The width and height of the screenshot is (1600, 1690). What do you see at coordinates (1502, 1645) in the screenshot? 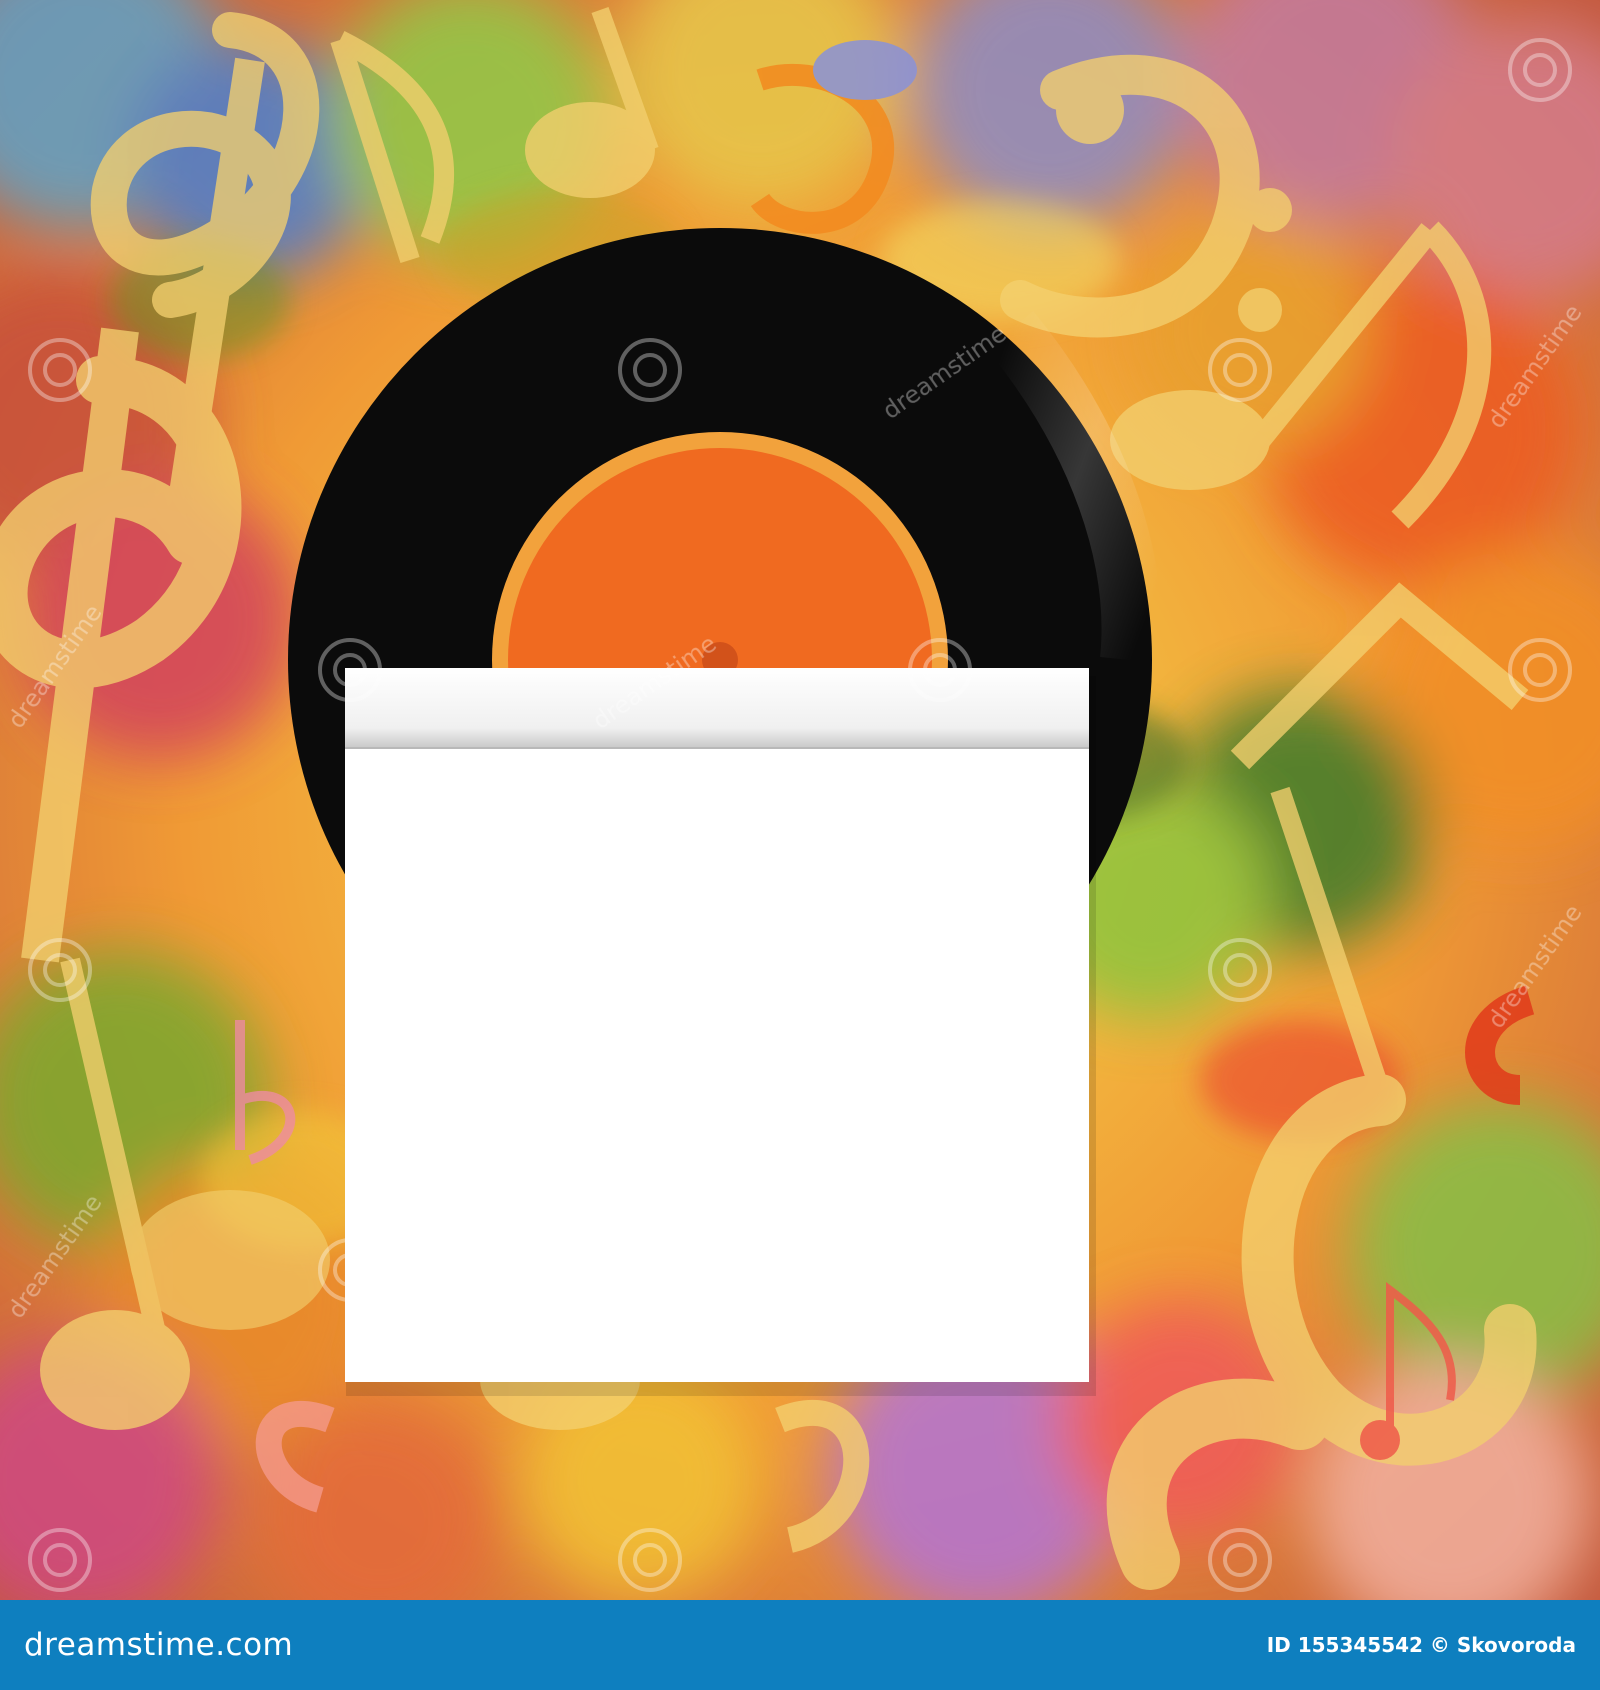
I see `author-credit: © Skovoroda` at bounding box center [1502, 1645].